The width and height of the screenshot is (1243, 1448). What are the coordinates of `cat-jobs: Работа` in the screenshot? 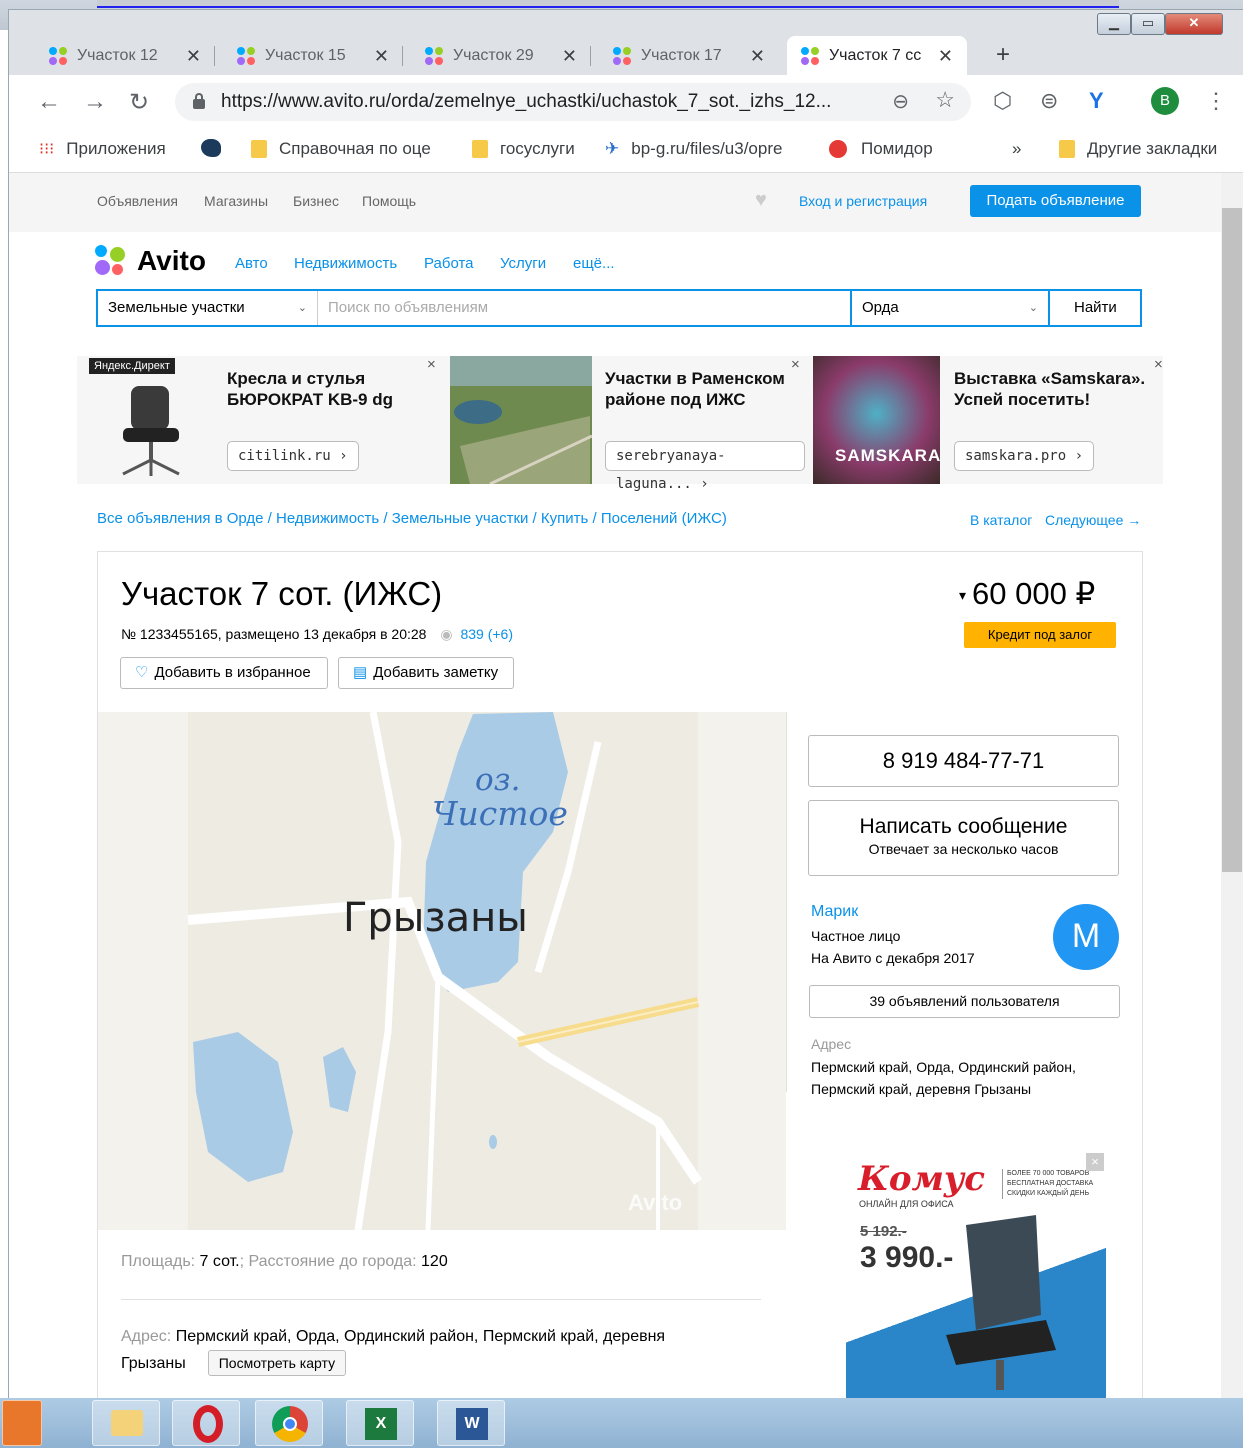 It's located at (449, 263).